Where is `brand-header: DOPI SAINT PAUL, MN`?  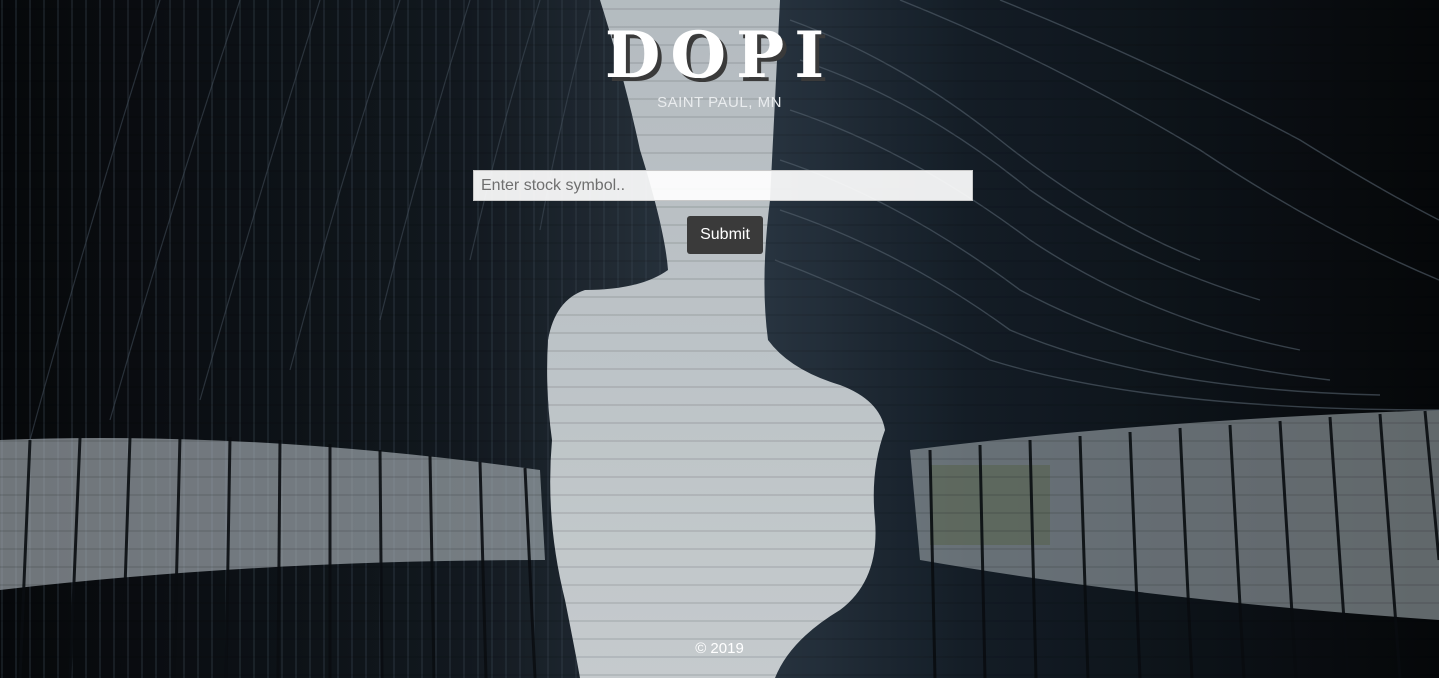 brand-header: DOPI SAINT PAUL, MN is located at coordinates (719, 65).